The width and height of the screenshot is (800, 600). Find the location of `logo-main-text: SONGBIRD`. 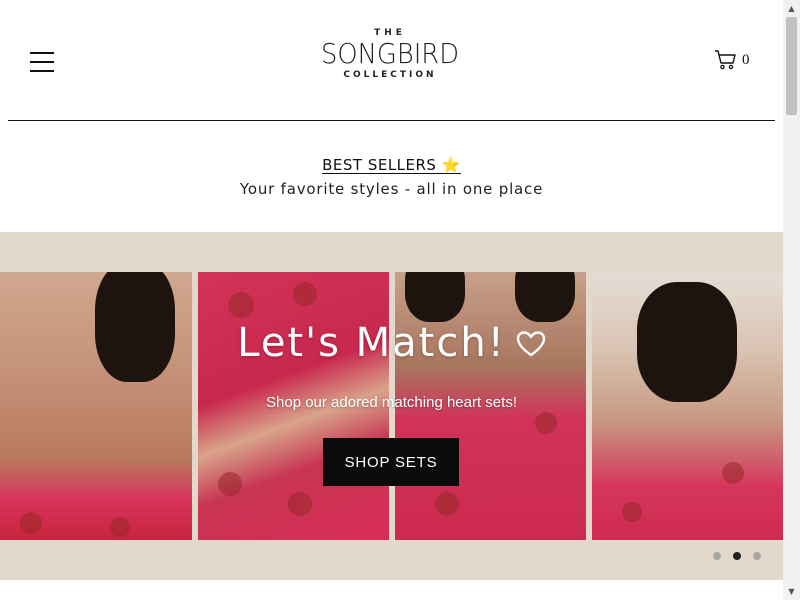

logo-main-text: SONGBIRD is located at coordinates (390, 53).